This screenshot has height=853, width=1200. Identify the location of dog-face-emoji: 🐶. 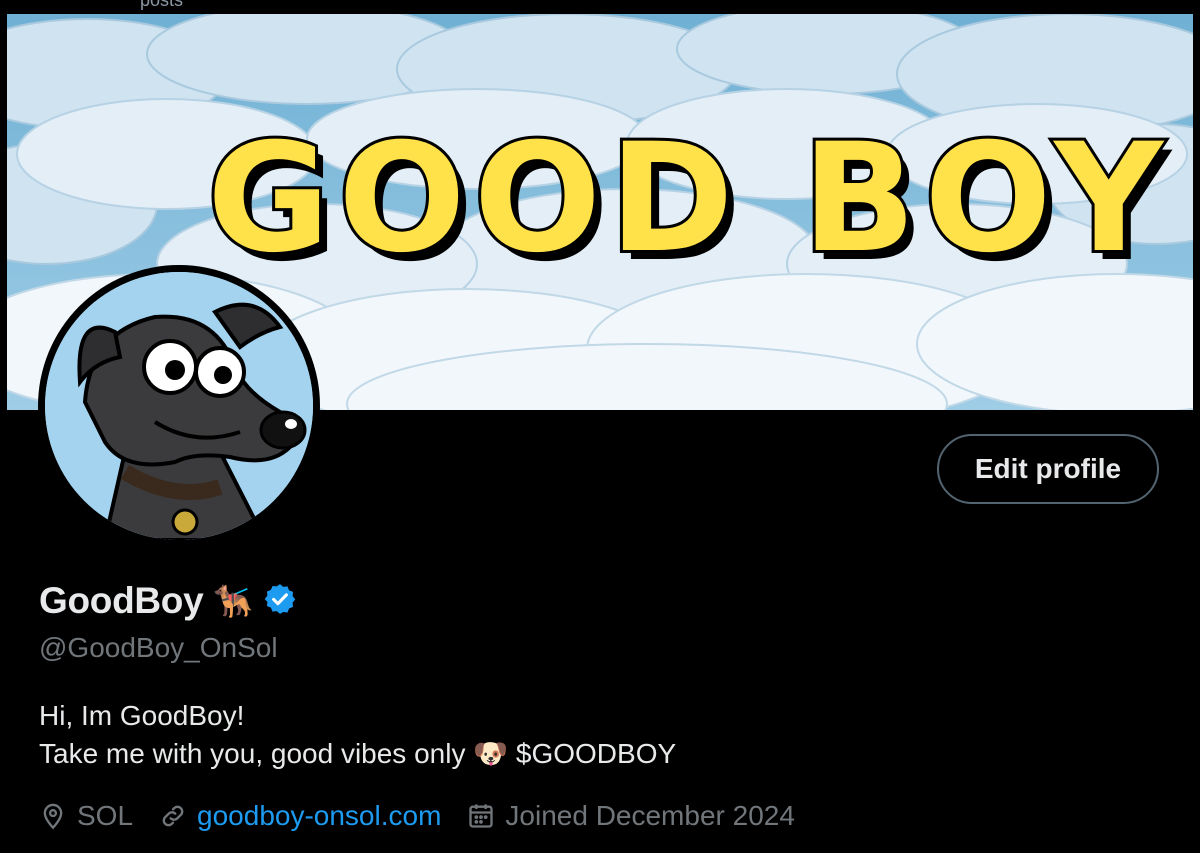
(491, 753).